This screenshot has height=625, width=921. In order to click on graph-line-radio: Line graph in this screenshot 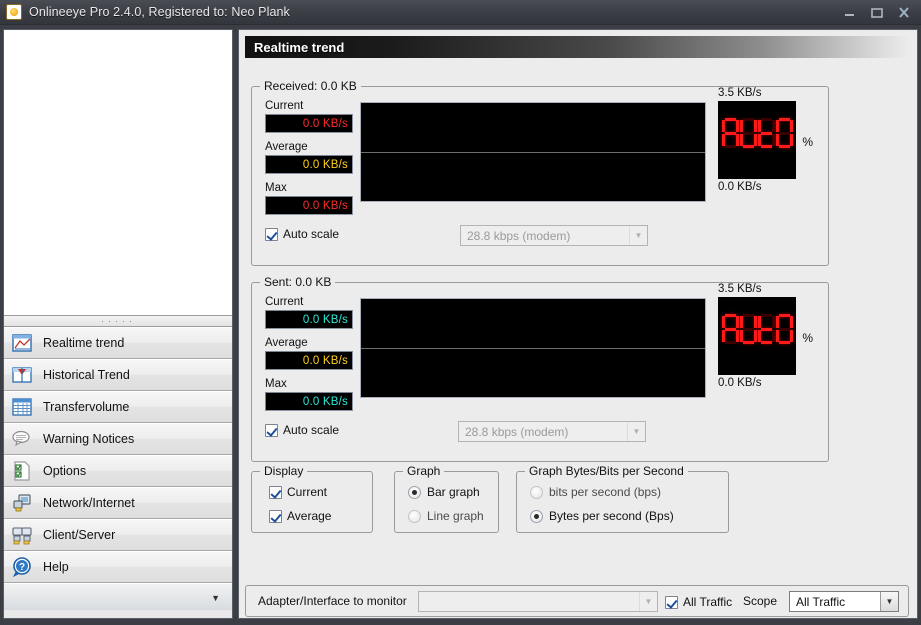, I will do `click(446, 516)`.